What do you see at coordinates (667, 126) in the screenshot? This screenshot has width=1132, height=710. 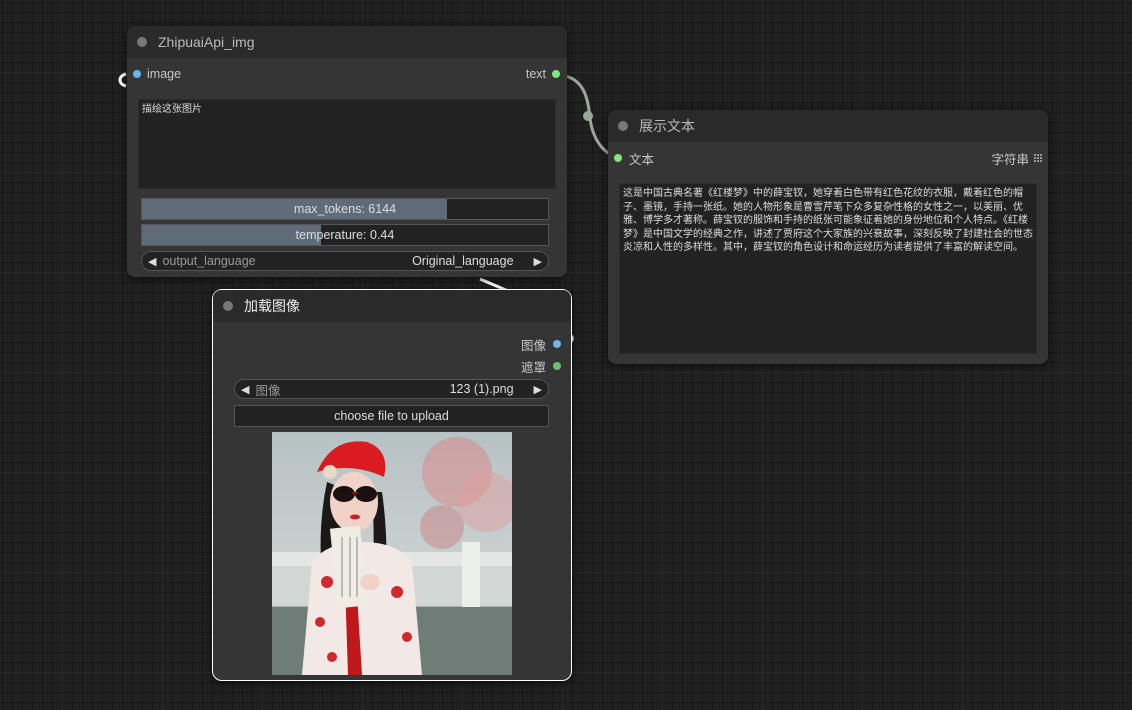 I see `node-title: 展示文本` at bounding box center [667, 126].